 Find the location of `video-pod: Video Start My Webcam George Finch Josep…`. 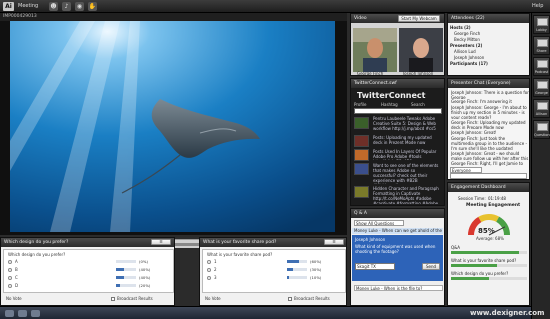

video-pod: Video Start My Webcam George Finch Josep… is located at coordinates (397, 44).